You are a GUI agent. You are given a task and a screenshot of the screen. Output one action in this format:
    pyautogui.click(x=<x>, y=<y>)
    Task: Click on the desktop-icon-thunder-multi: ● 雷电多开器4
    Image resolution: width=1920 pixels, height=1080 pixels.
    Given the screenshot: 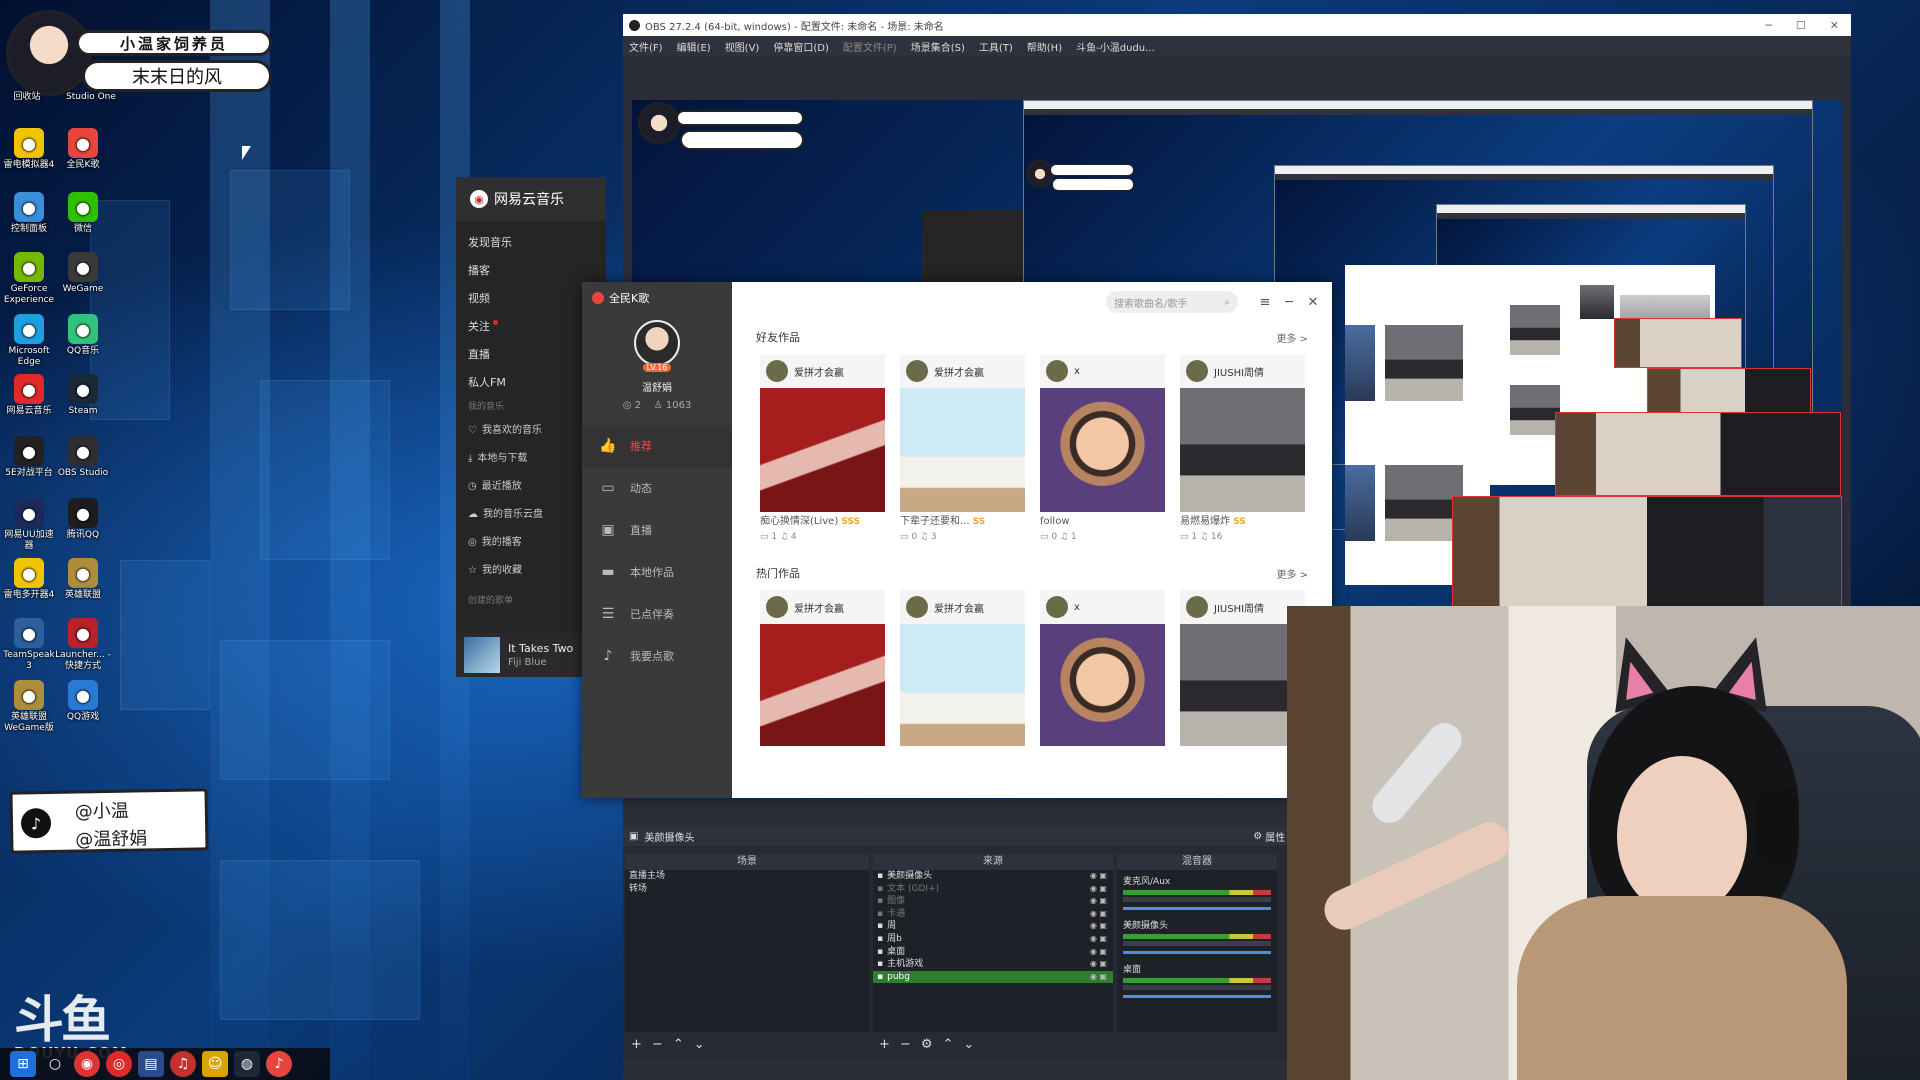 What is the action you would take?
    pyautogui.click(x=29, y=579)
    